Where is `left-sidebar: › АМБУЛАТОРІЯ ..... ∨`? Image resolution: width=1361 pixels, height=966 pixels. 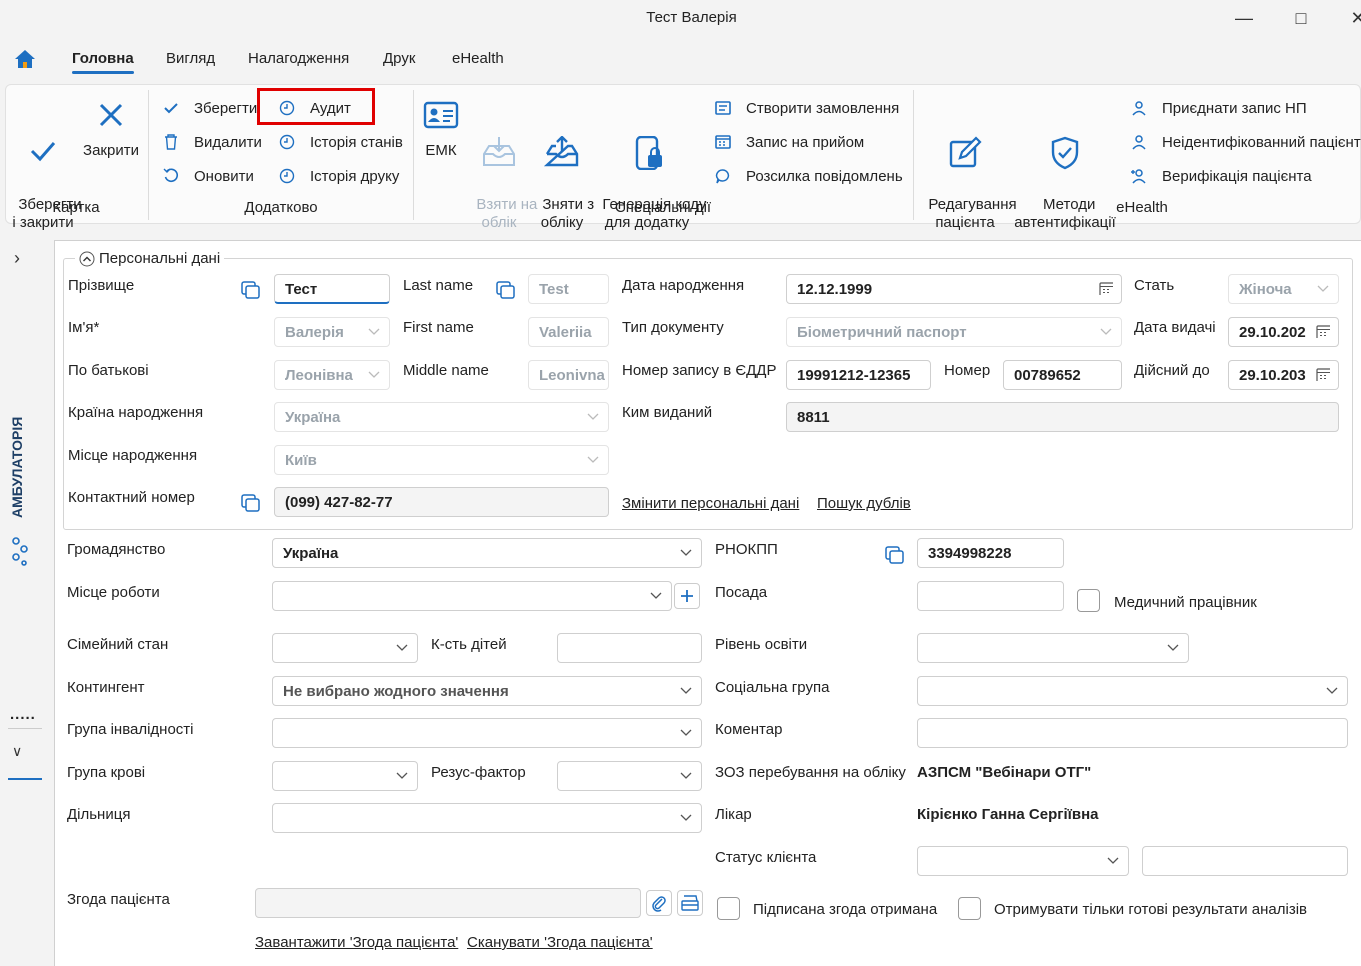
left-sidebar: › АМБУЛАТОРІЯ ..... ∨ is located at coordinates (27, 603).